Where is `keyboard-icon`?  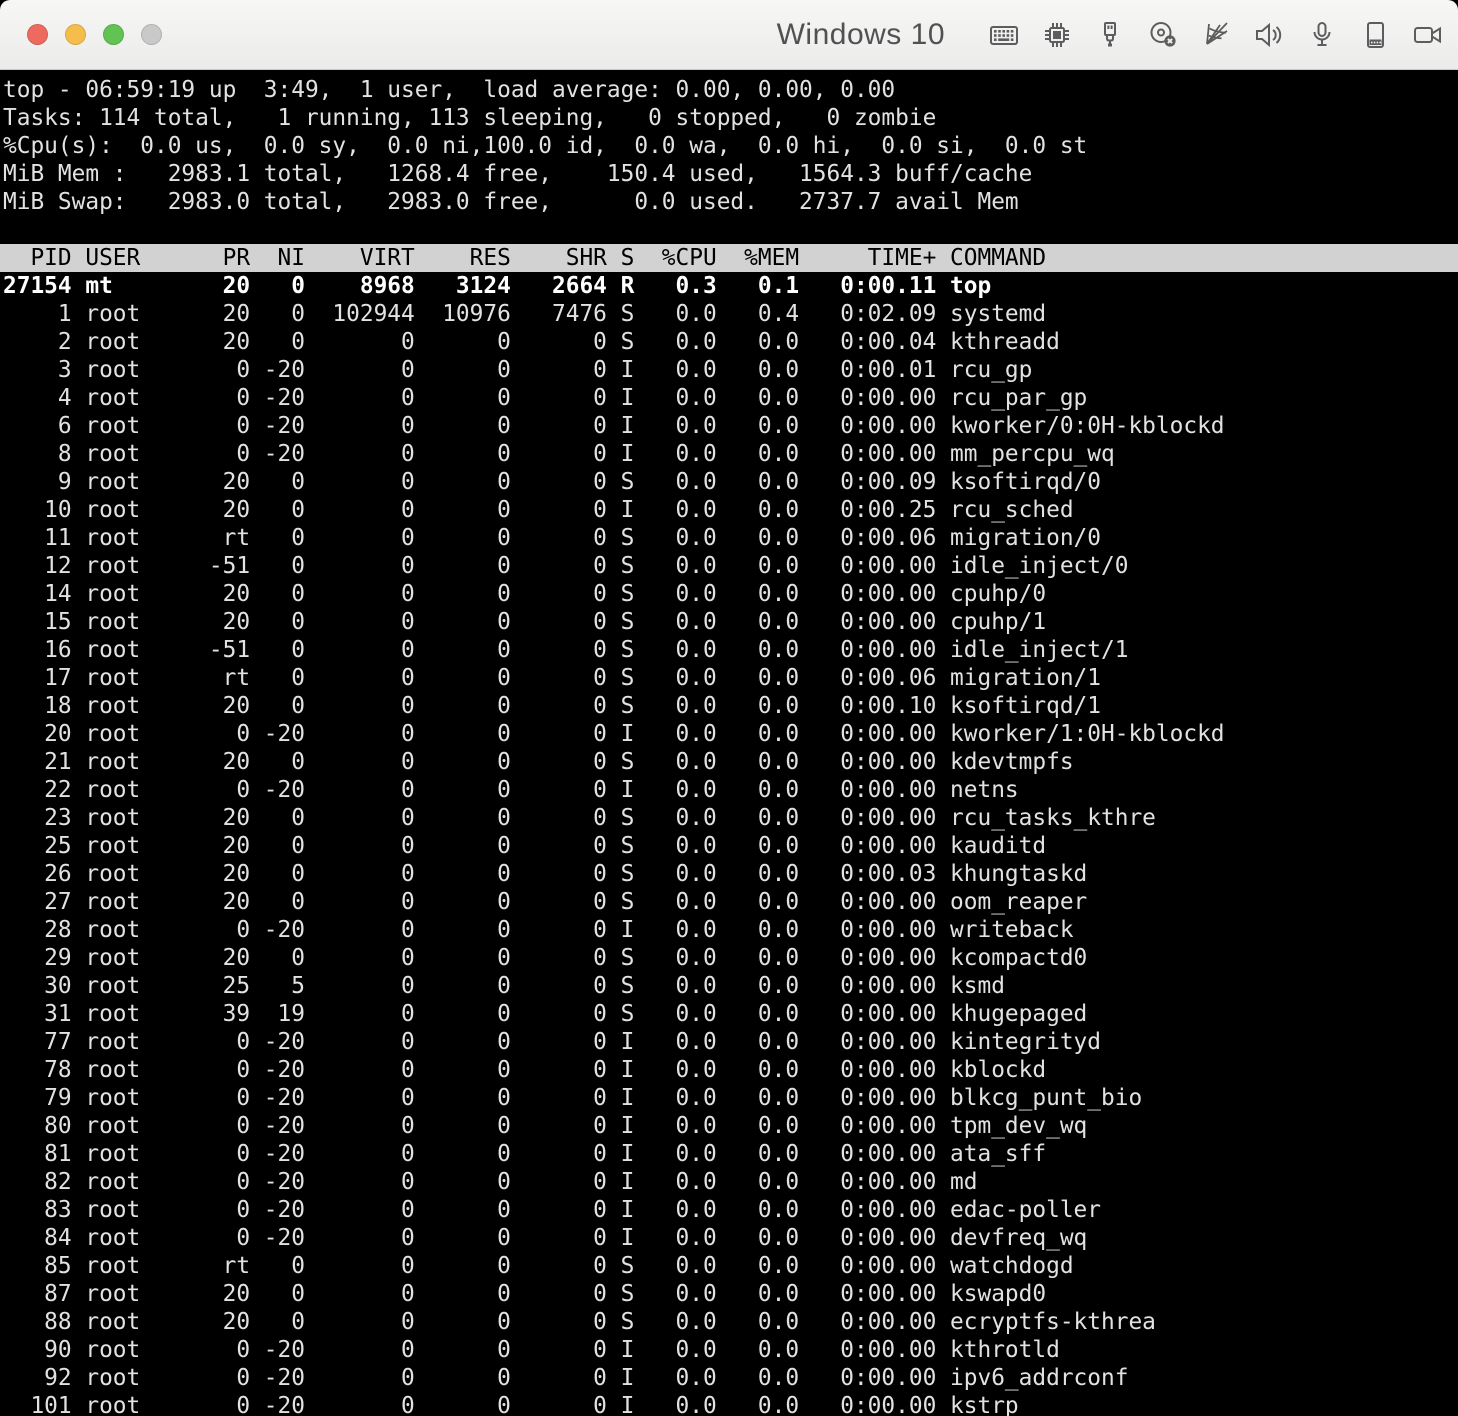 keyboard-icon is located at coordinates (1004, 35).